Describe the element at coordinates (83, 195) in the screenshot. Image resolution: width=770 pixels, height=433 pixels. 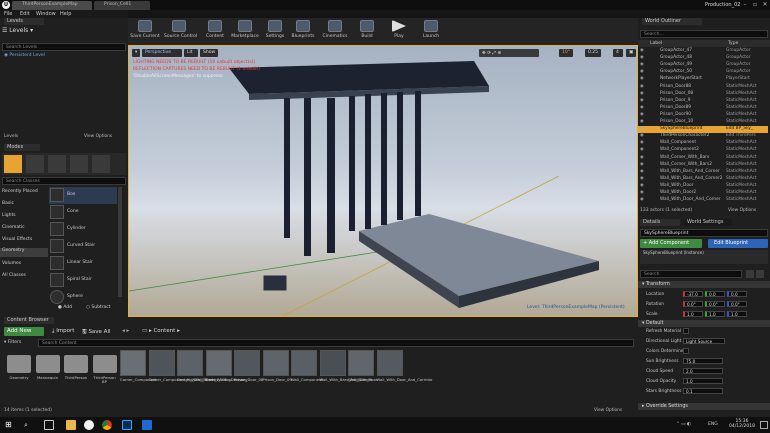
I see `place-item-box: Box` at that location.